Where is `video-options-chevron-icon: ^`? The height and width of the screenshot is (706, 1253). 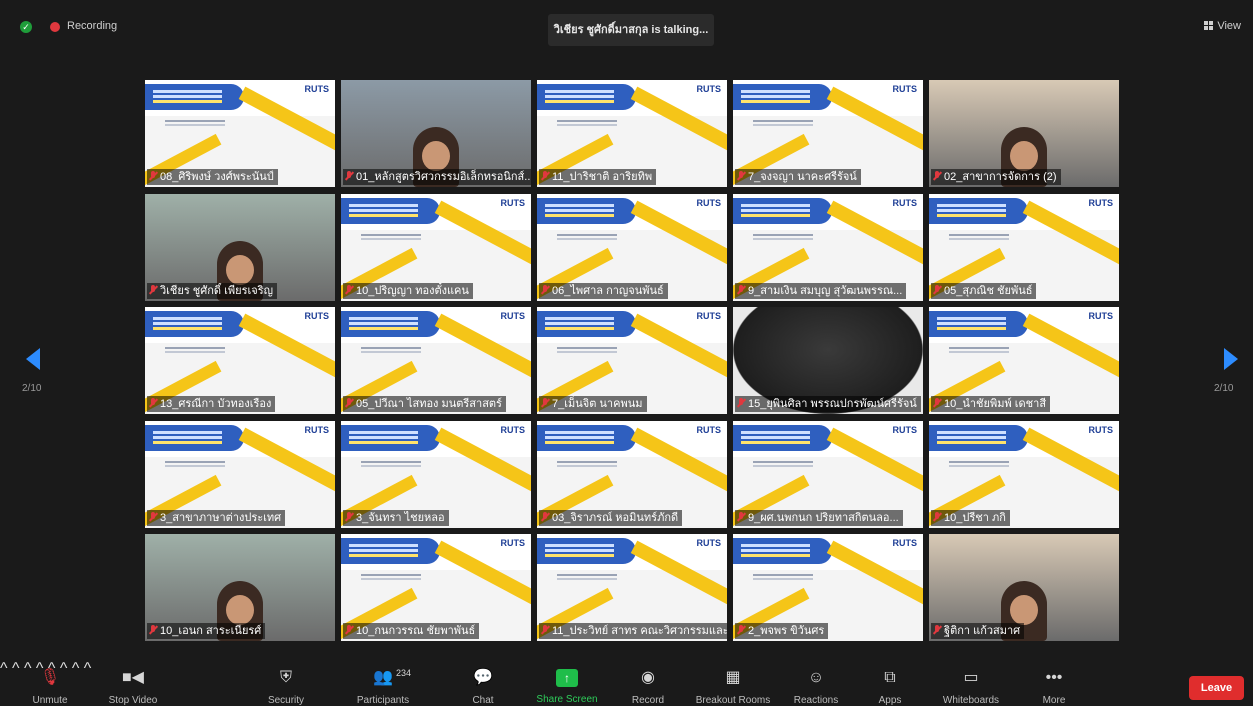
video-options-chevron-icon: ^ is located at coordinates (16, 668).